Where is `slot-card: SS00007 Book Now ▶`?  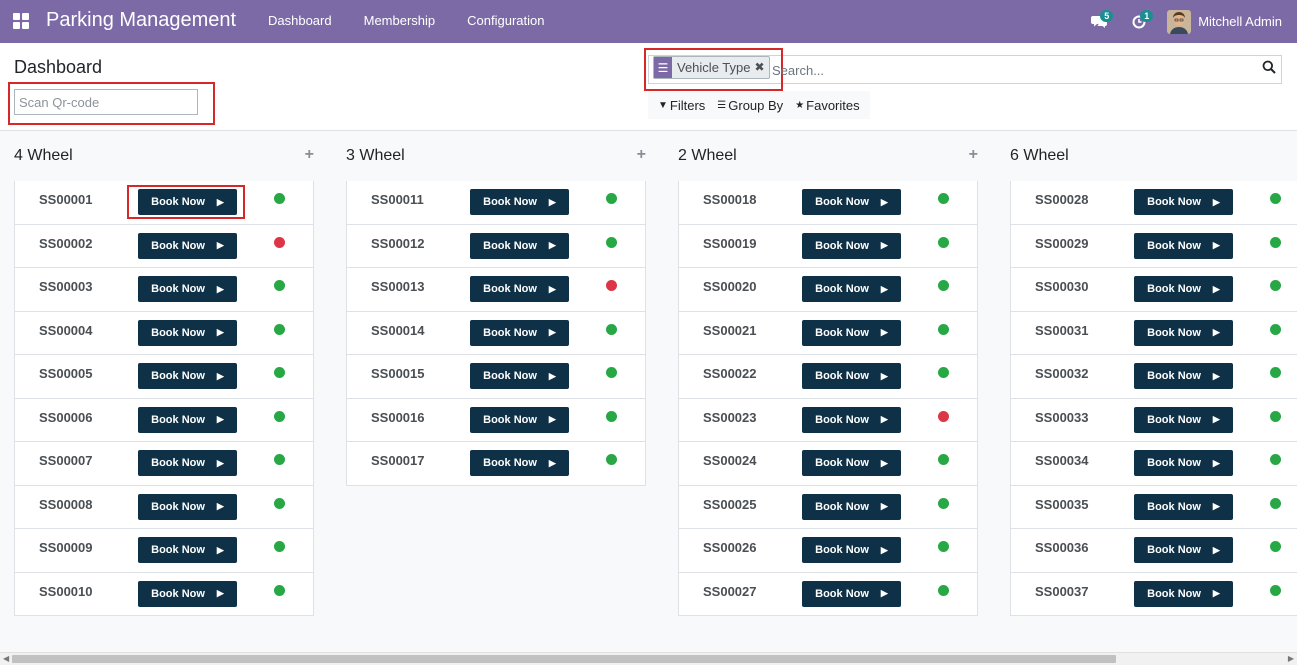 slot-card: SS00007 Book Now ▶ is located at coordinates (164, 464).